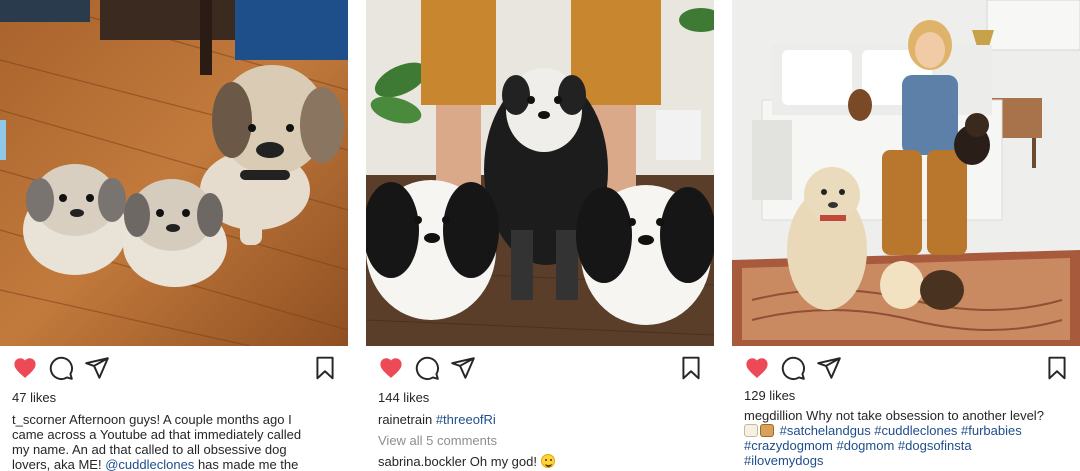 The image size is (1080, 471). Describe the element at coordinates (769, 395) in the screenshot. I see `likes-count: 129 likes` at that location.